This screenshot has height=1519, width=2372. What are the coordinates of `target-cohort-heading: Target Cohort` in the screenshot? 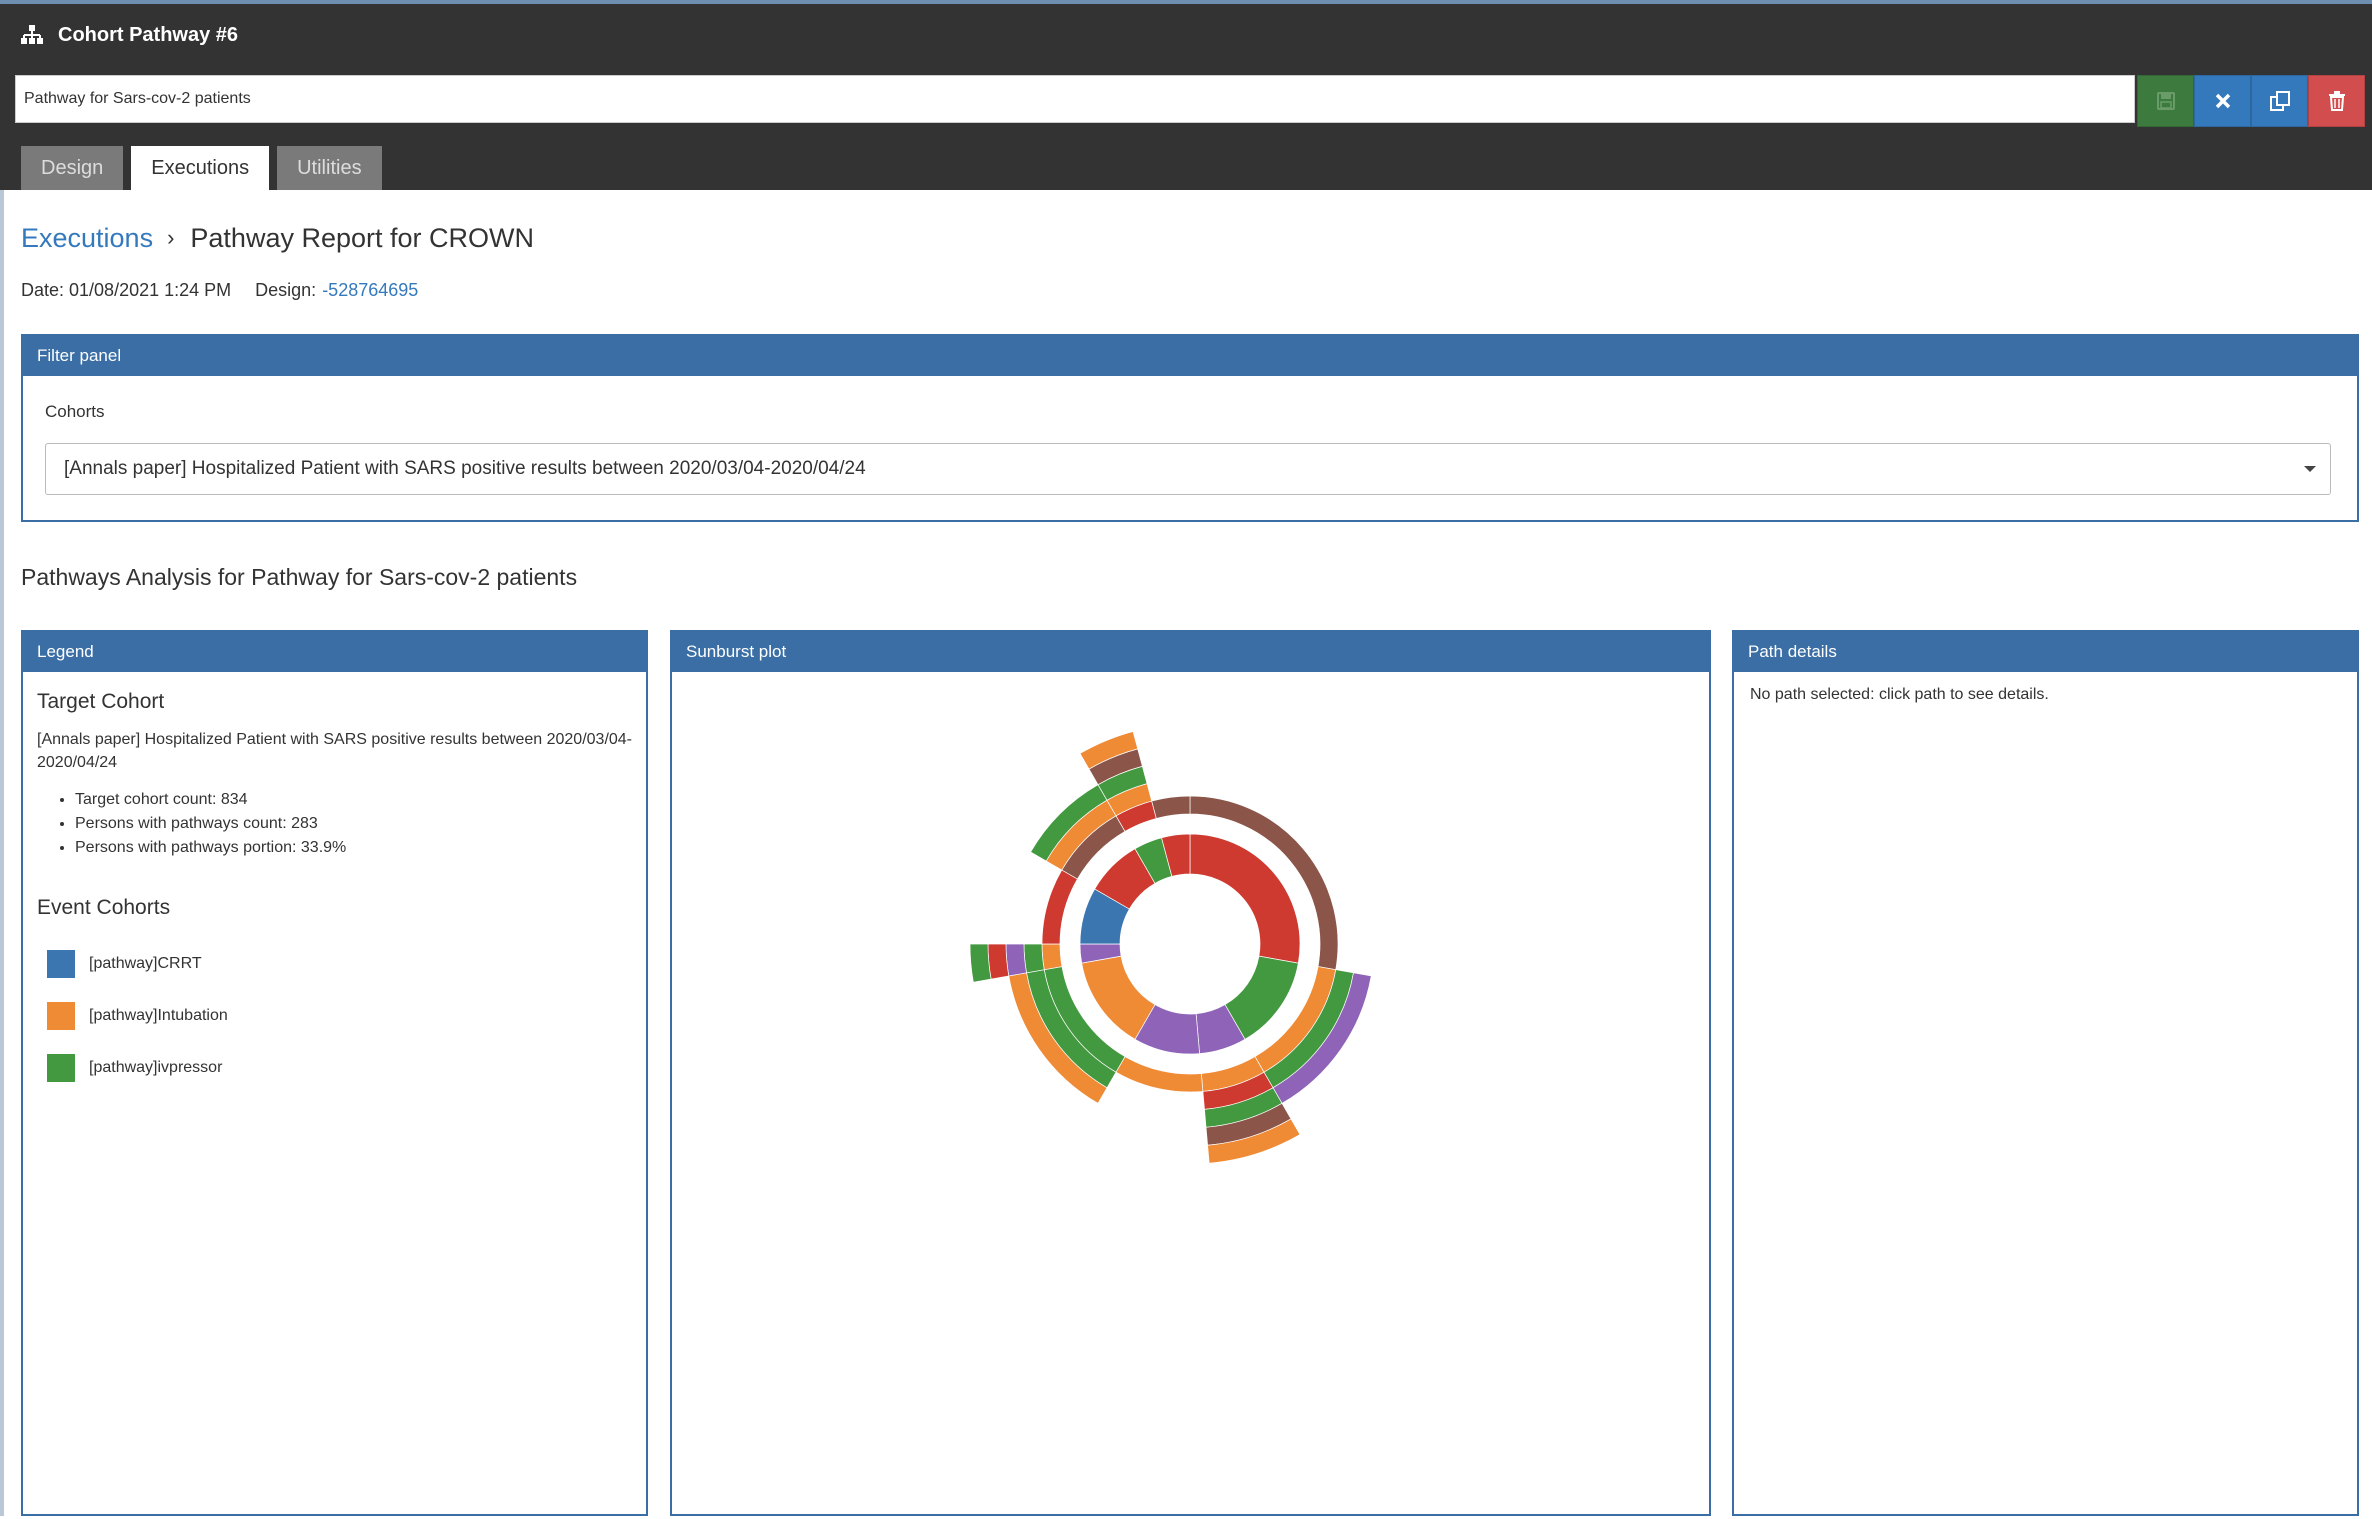 It's located at (101, 701).